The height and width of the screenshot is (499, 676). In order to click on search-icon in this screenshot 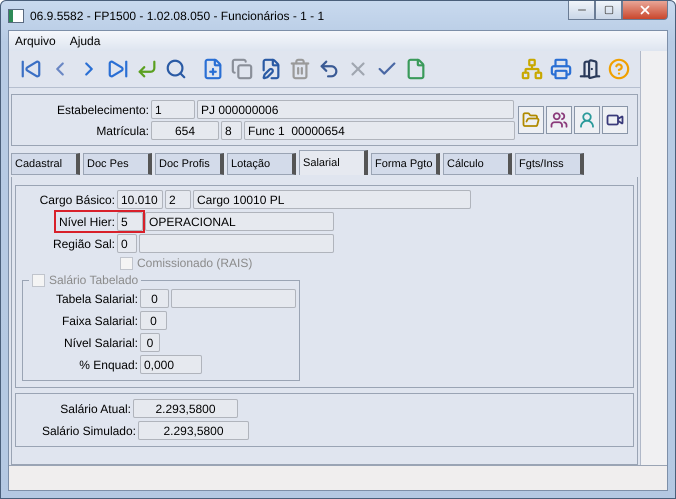, I will do `click(175, 69)`.